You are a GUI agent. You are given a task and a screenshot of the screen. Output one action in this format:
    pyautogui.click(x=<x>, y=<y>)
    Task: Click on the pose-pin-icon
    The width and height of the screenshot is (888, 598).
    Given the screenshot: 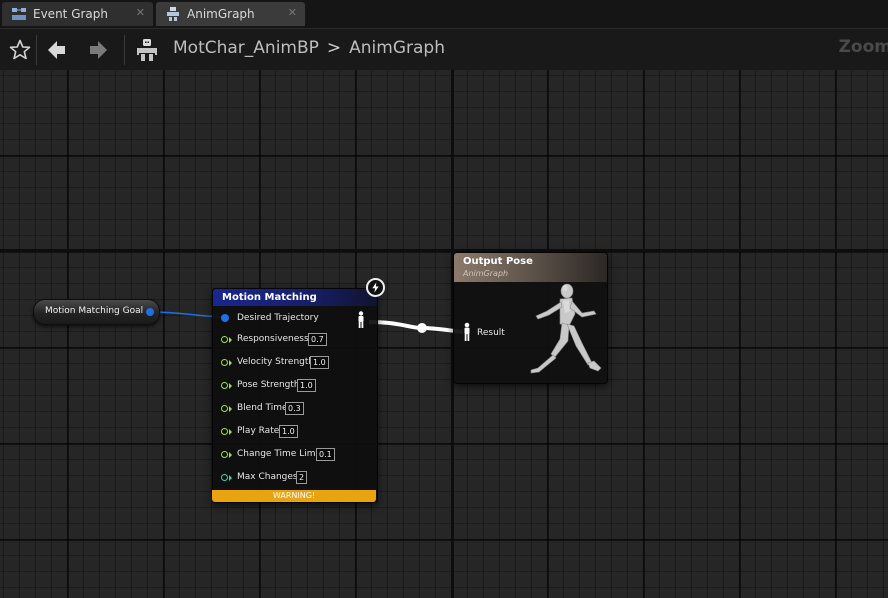 What is the action you would take?
    pyautogui.click(x=467, y=332)
    